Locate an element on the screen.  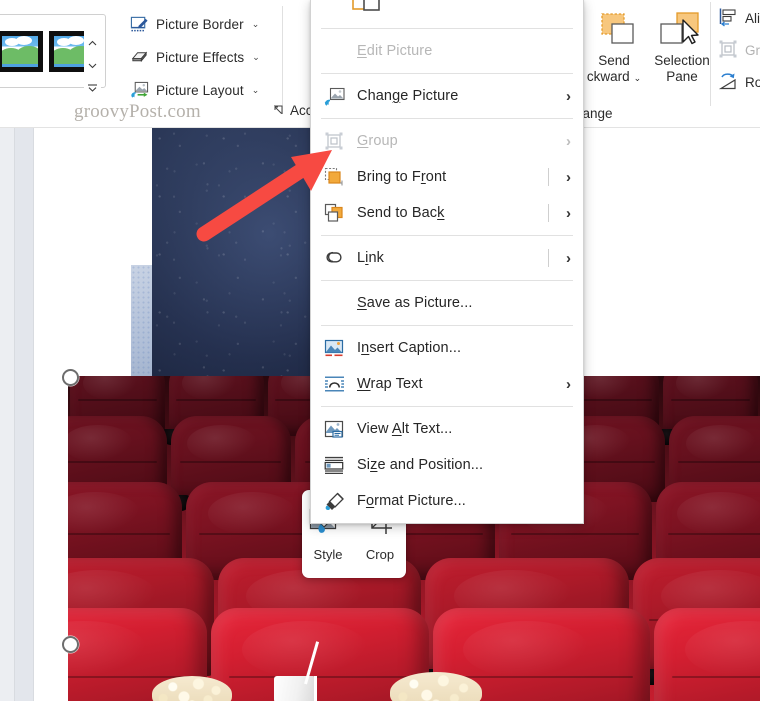
ribbon-group-divider is located at coordinates (282, 60).